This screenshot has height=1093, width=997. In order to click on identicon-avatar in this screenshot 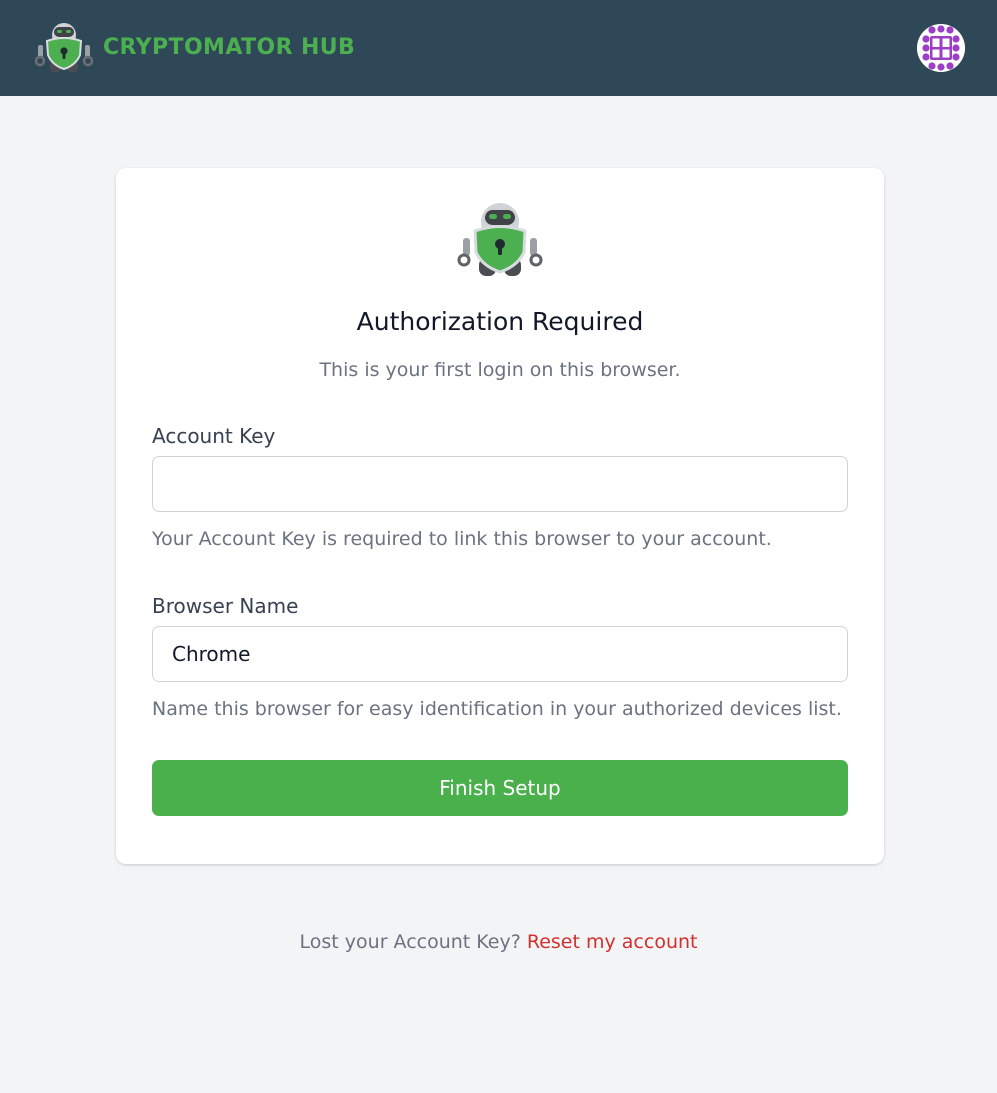, I will do `click(941, 48)`.